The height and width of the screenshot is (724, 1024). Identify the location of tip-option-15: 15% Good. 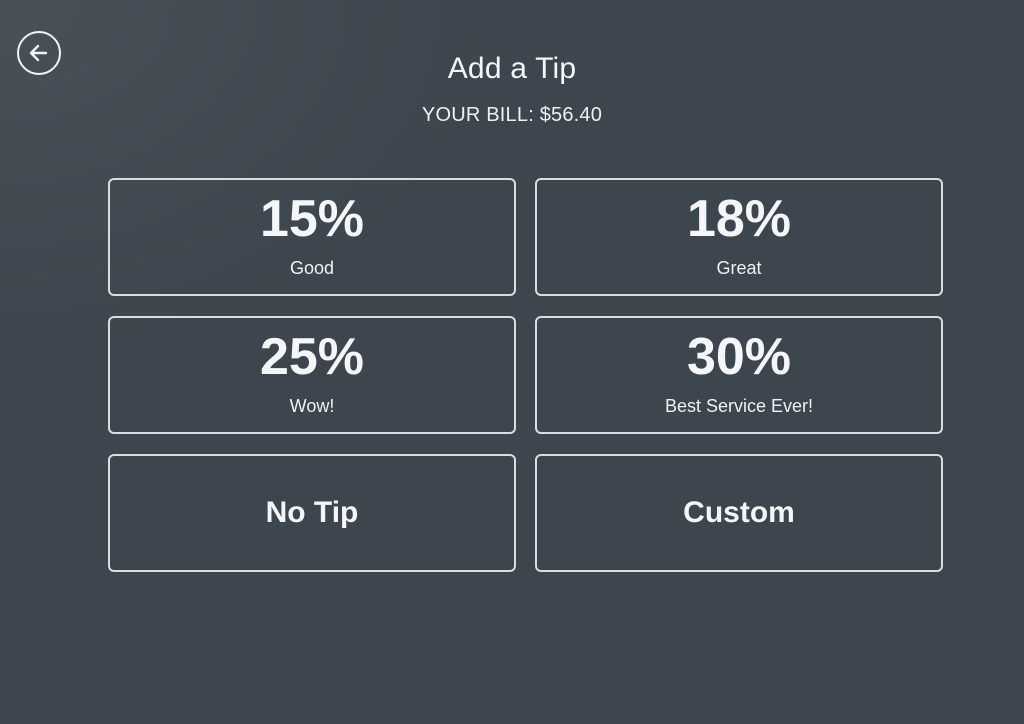
(312, 237).